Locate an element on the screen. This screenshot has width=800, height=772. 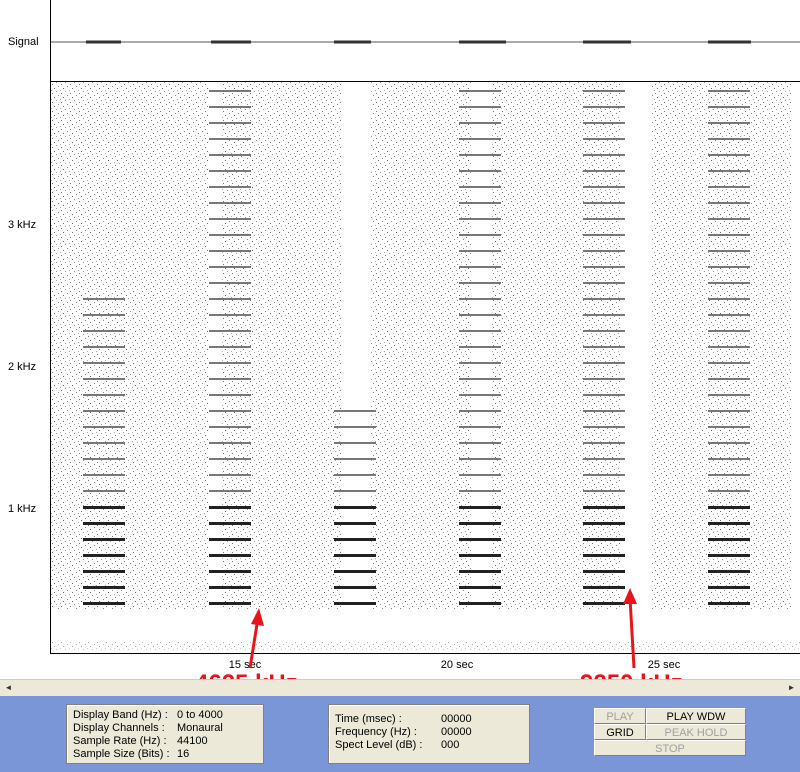
stop-button: STOP is located at coordinates (670, 748).